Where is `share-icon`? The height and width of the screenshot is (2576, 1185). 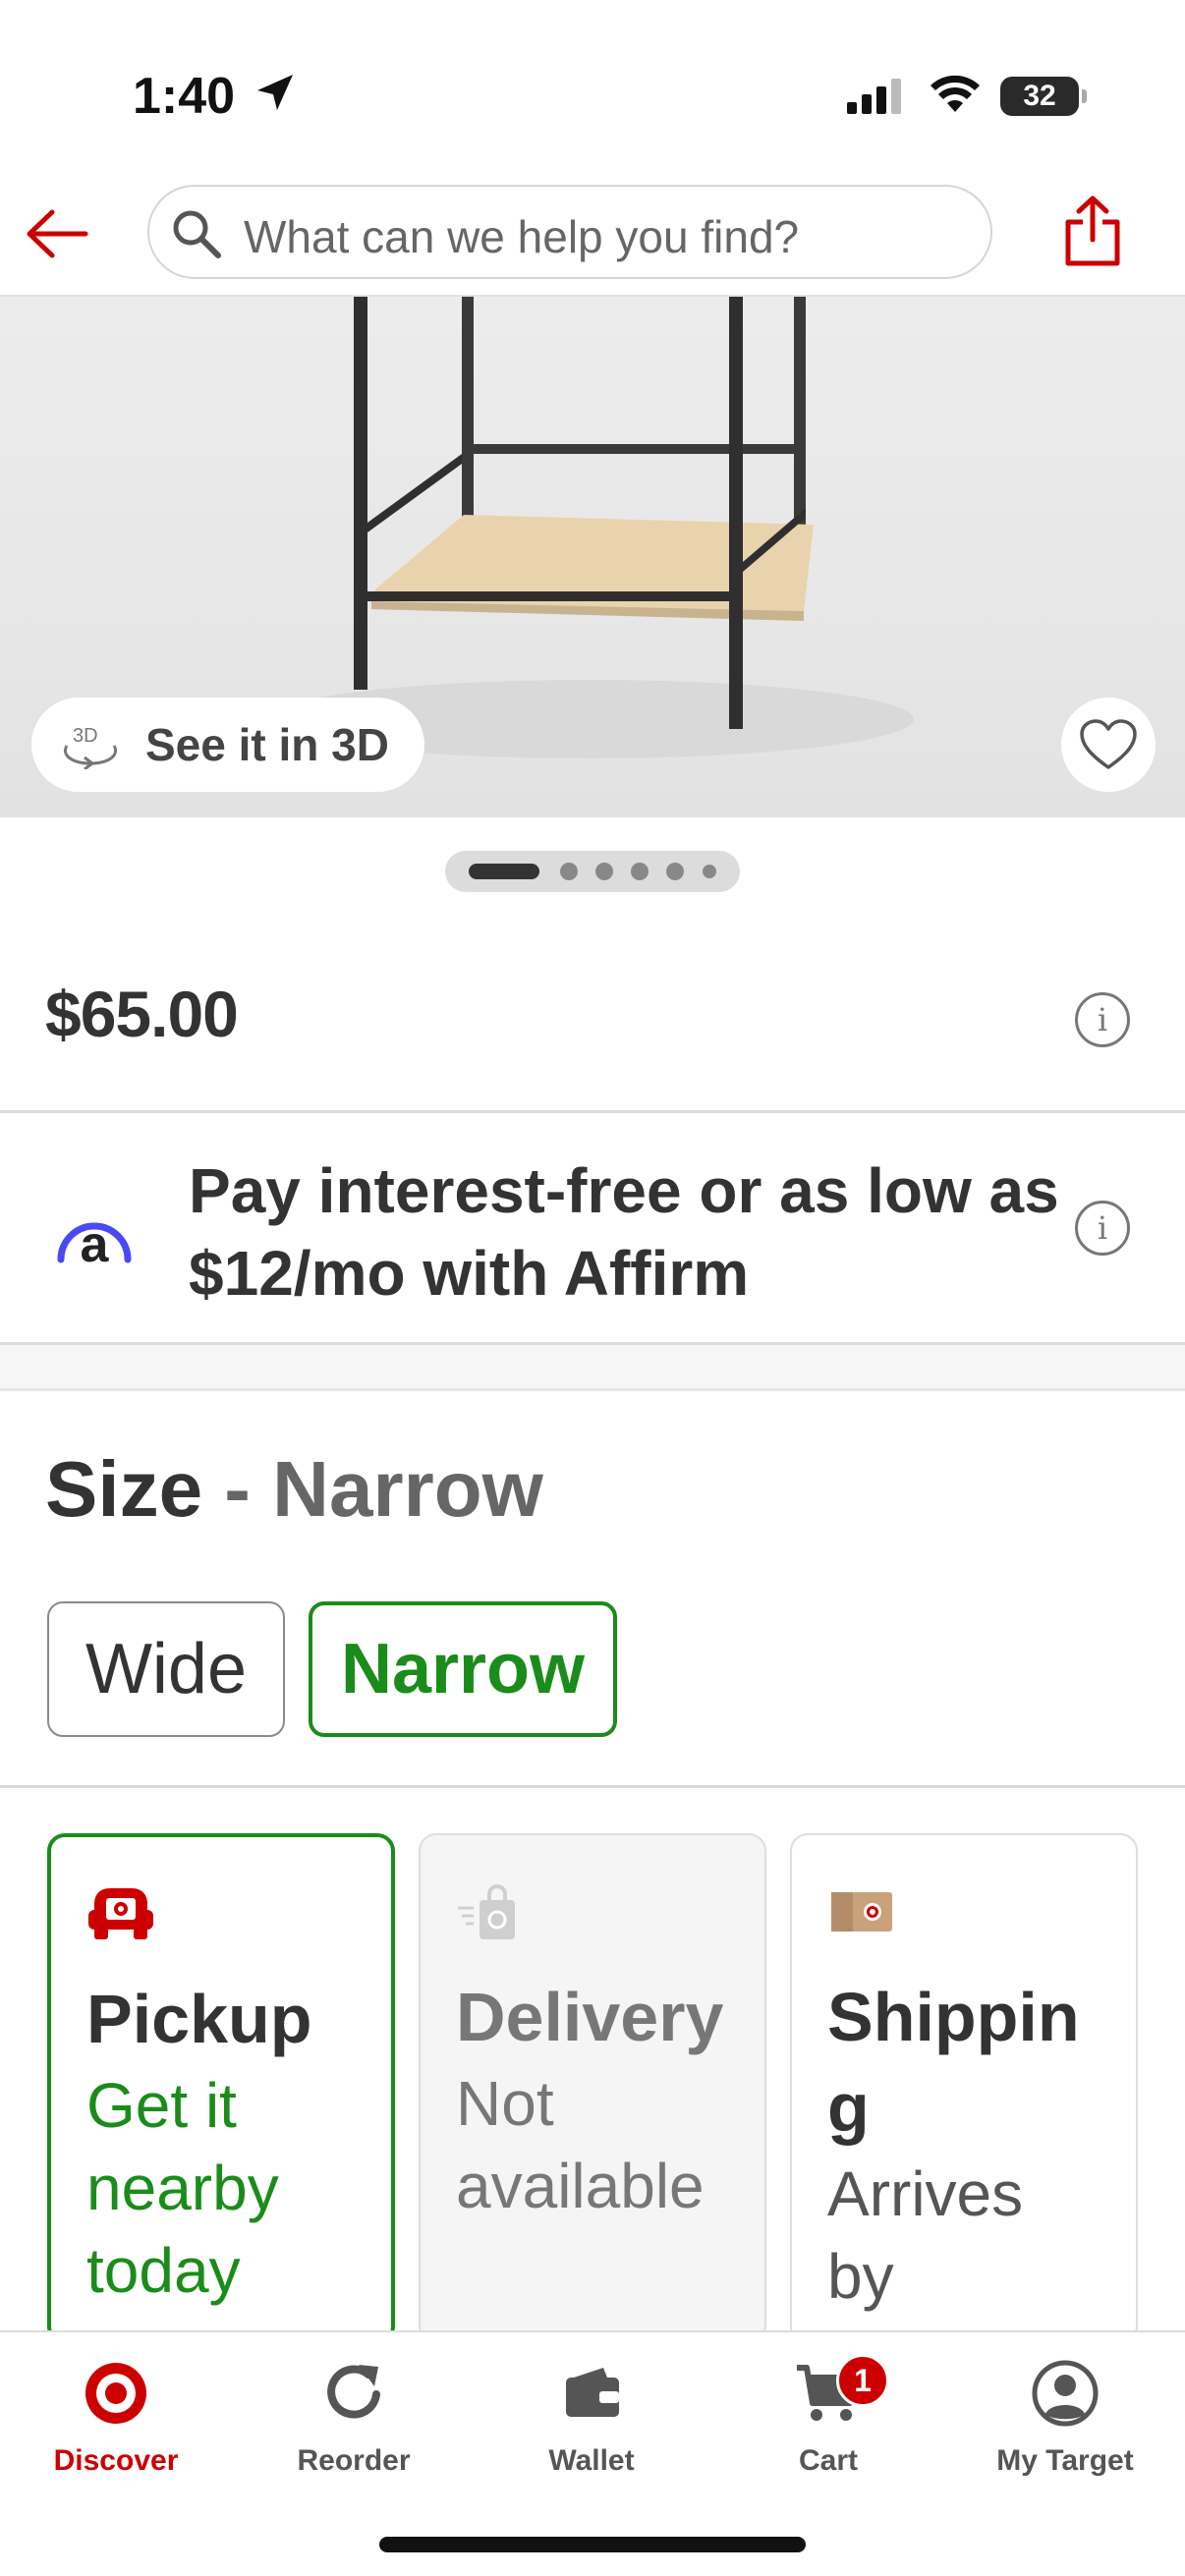
share-icon is located at coordinates (1092, 231).